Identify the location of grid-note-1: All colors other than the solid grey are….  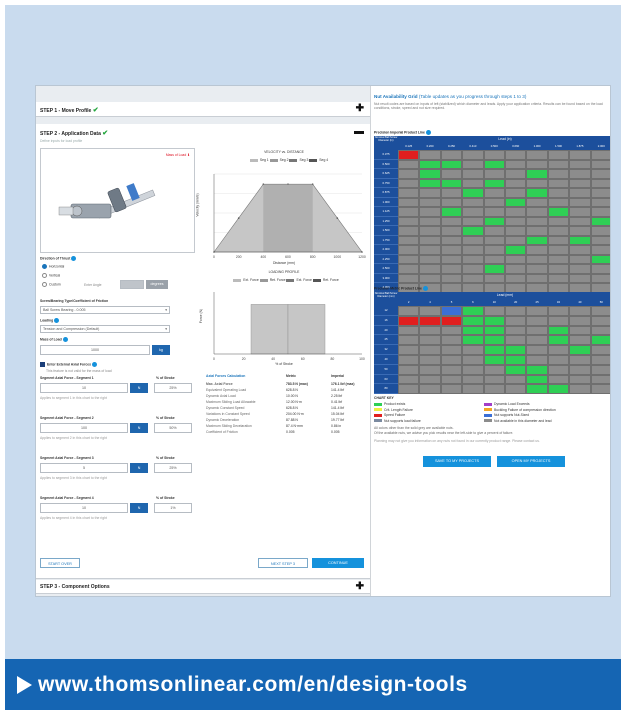
(414, 428).